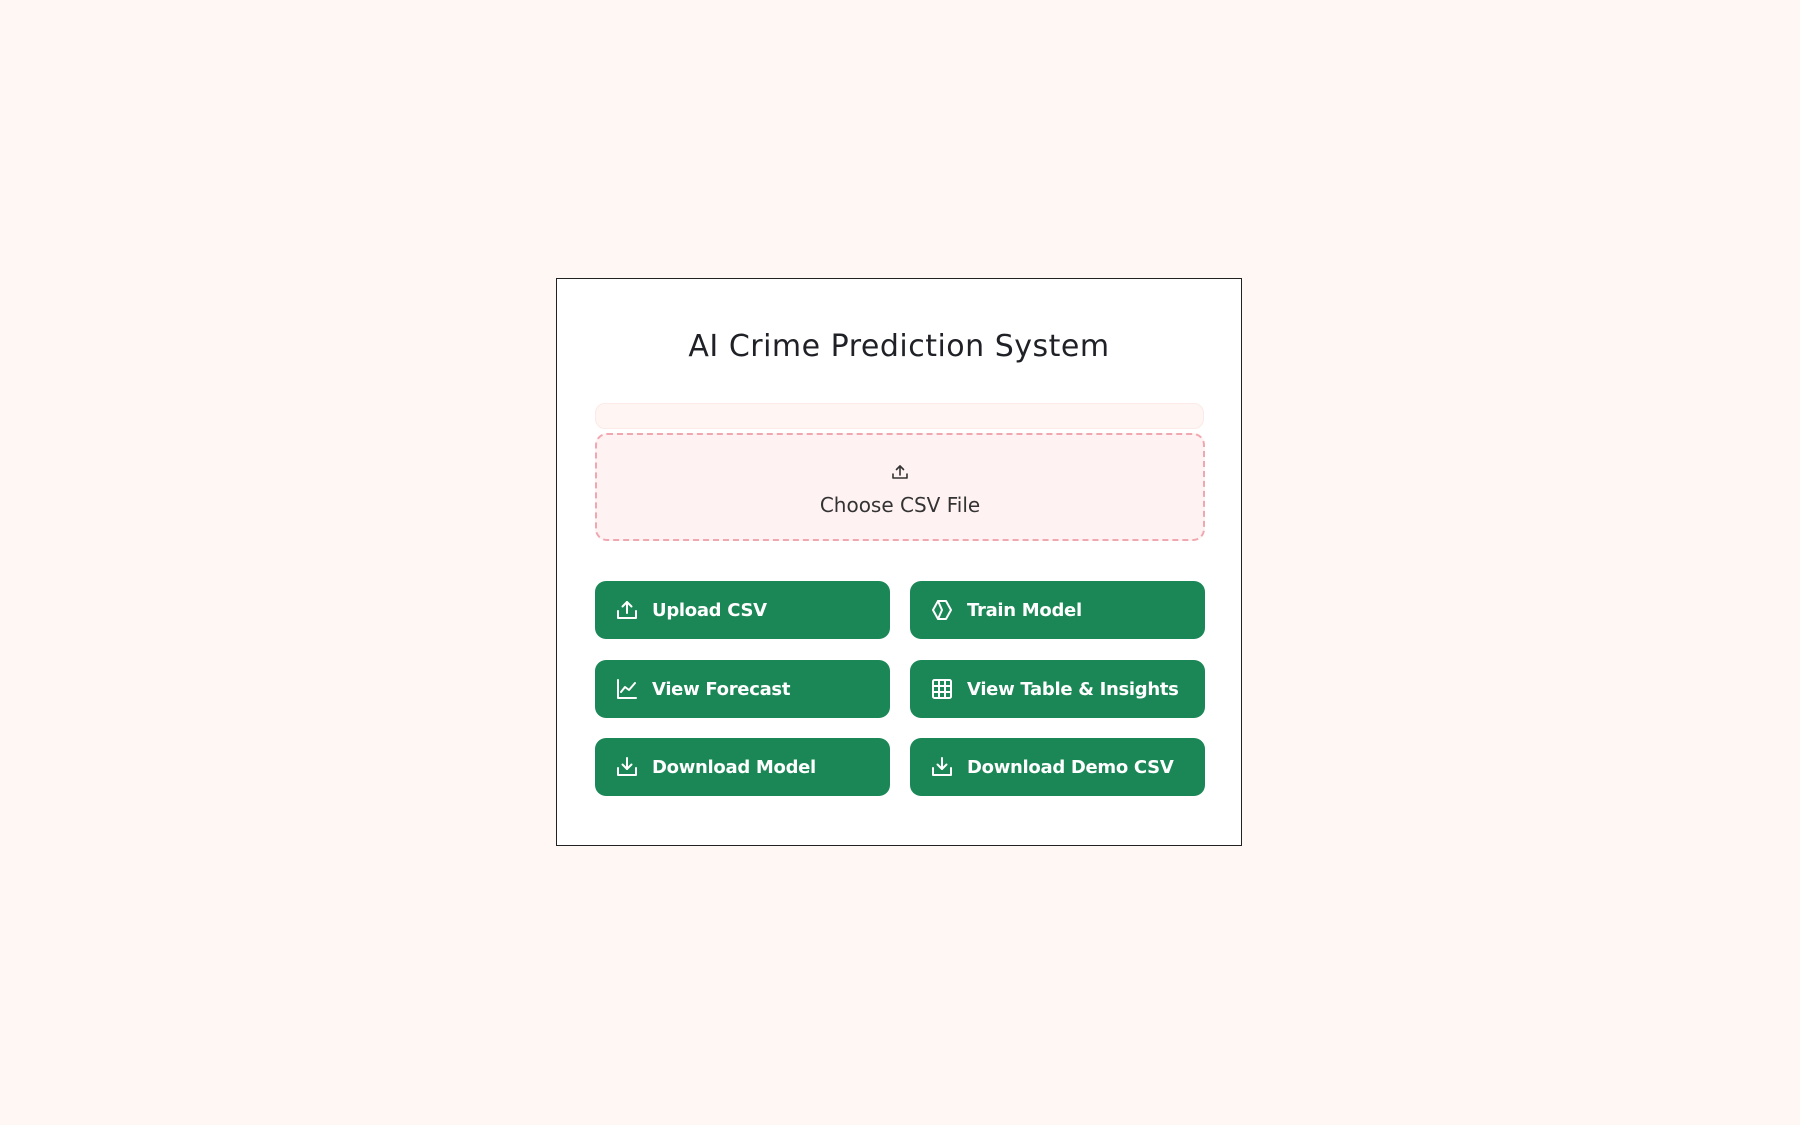 The image size is (1800, 1125). Describe the element at coordinates (899, 346) in the screenshot. I see `page-title: AI Crime Prediction System` at that location.